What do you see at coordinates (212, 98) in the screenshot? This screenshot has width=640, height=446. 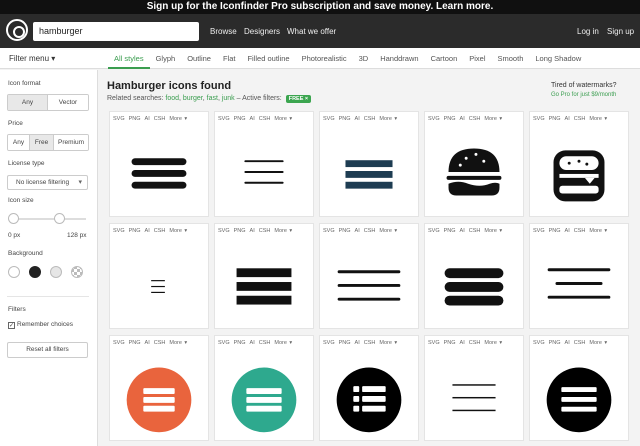 I see `related-link-fast: fast` at bounding box center [212, 98].